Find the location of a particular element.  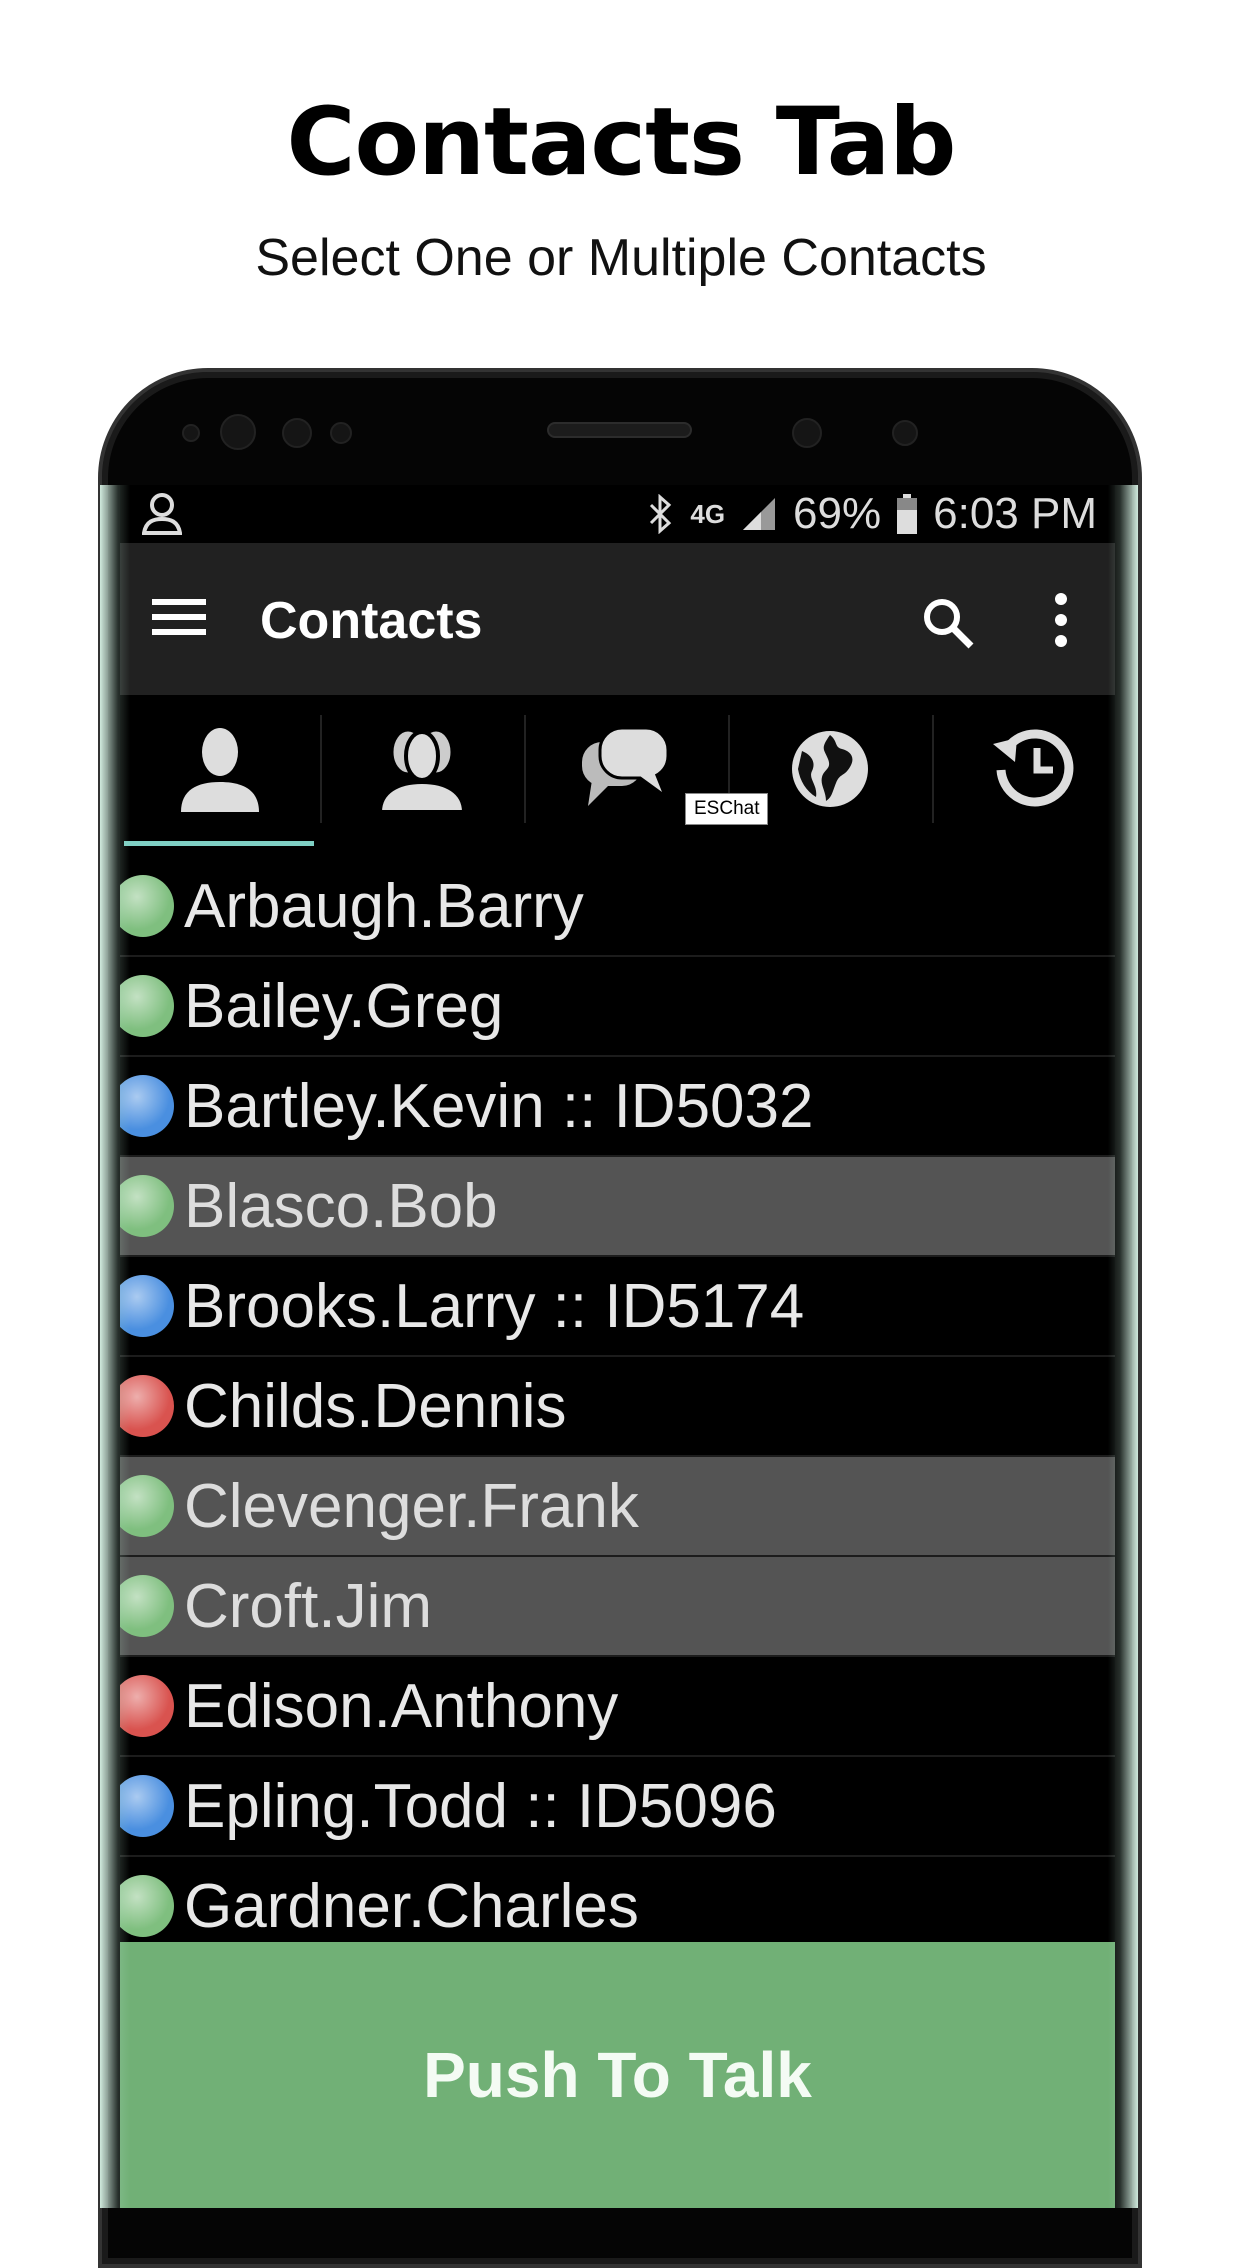

contact-row: Arbaugh.Barry is located at coordinates (617, 907).